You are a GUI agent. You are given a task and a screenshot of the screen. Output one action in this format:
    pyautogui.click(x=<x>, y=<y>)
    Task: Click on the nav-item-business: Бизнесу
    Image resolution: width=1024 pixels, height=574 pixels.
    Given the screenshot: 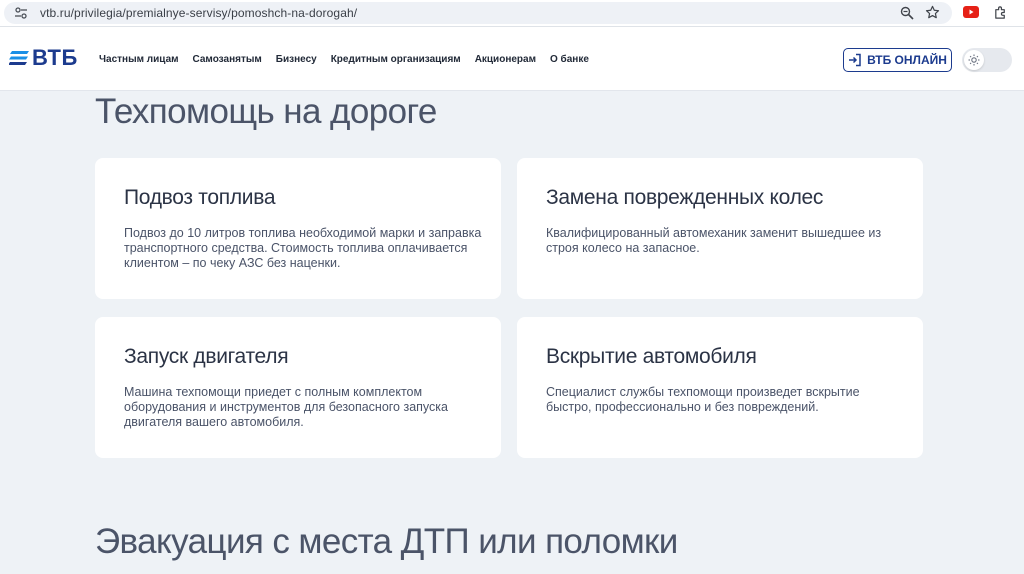 What is the action you would take?
    pyautogui.click(x=296, y=59)
    